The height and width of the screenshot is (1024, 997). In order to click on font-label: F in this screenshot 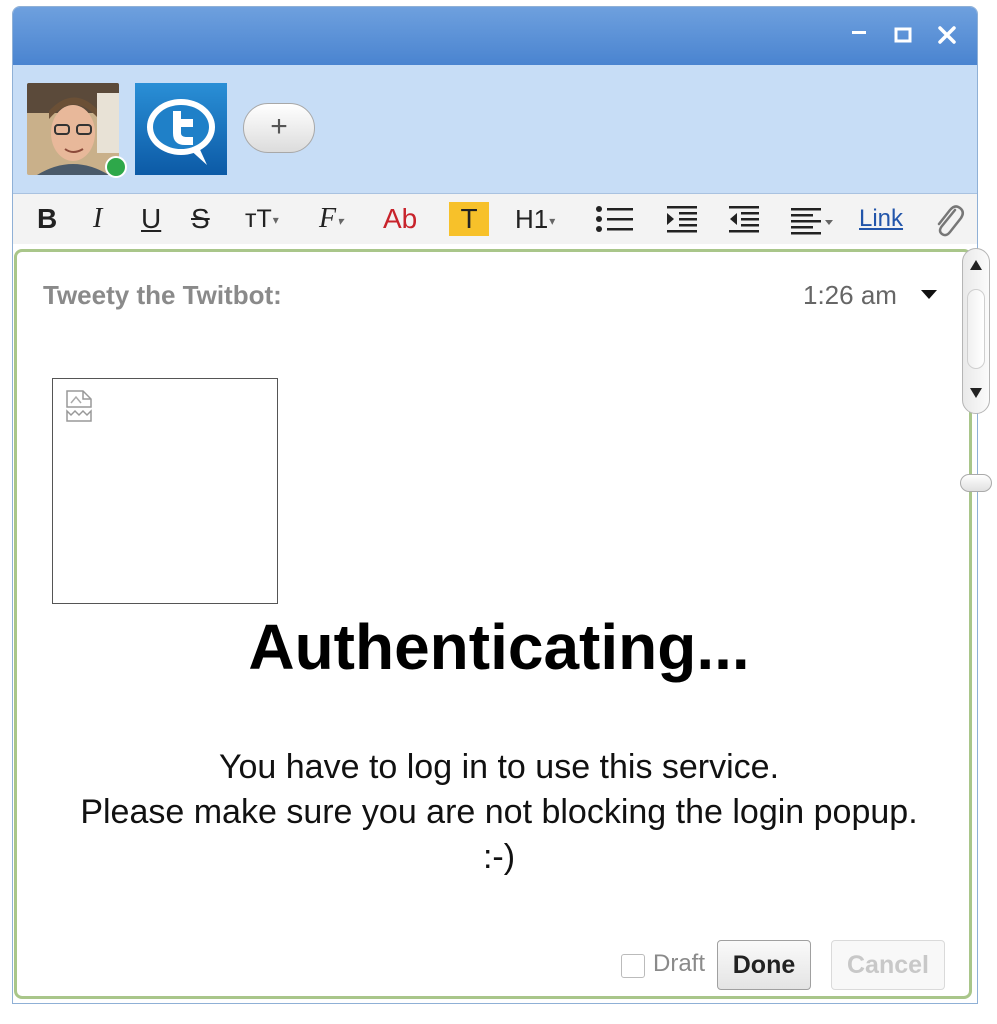, I will do `click(328, 218)`.